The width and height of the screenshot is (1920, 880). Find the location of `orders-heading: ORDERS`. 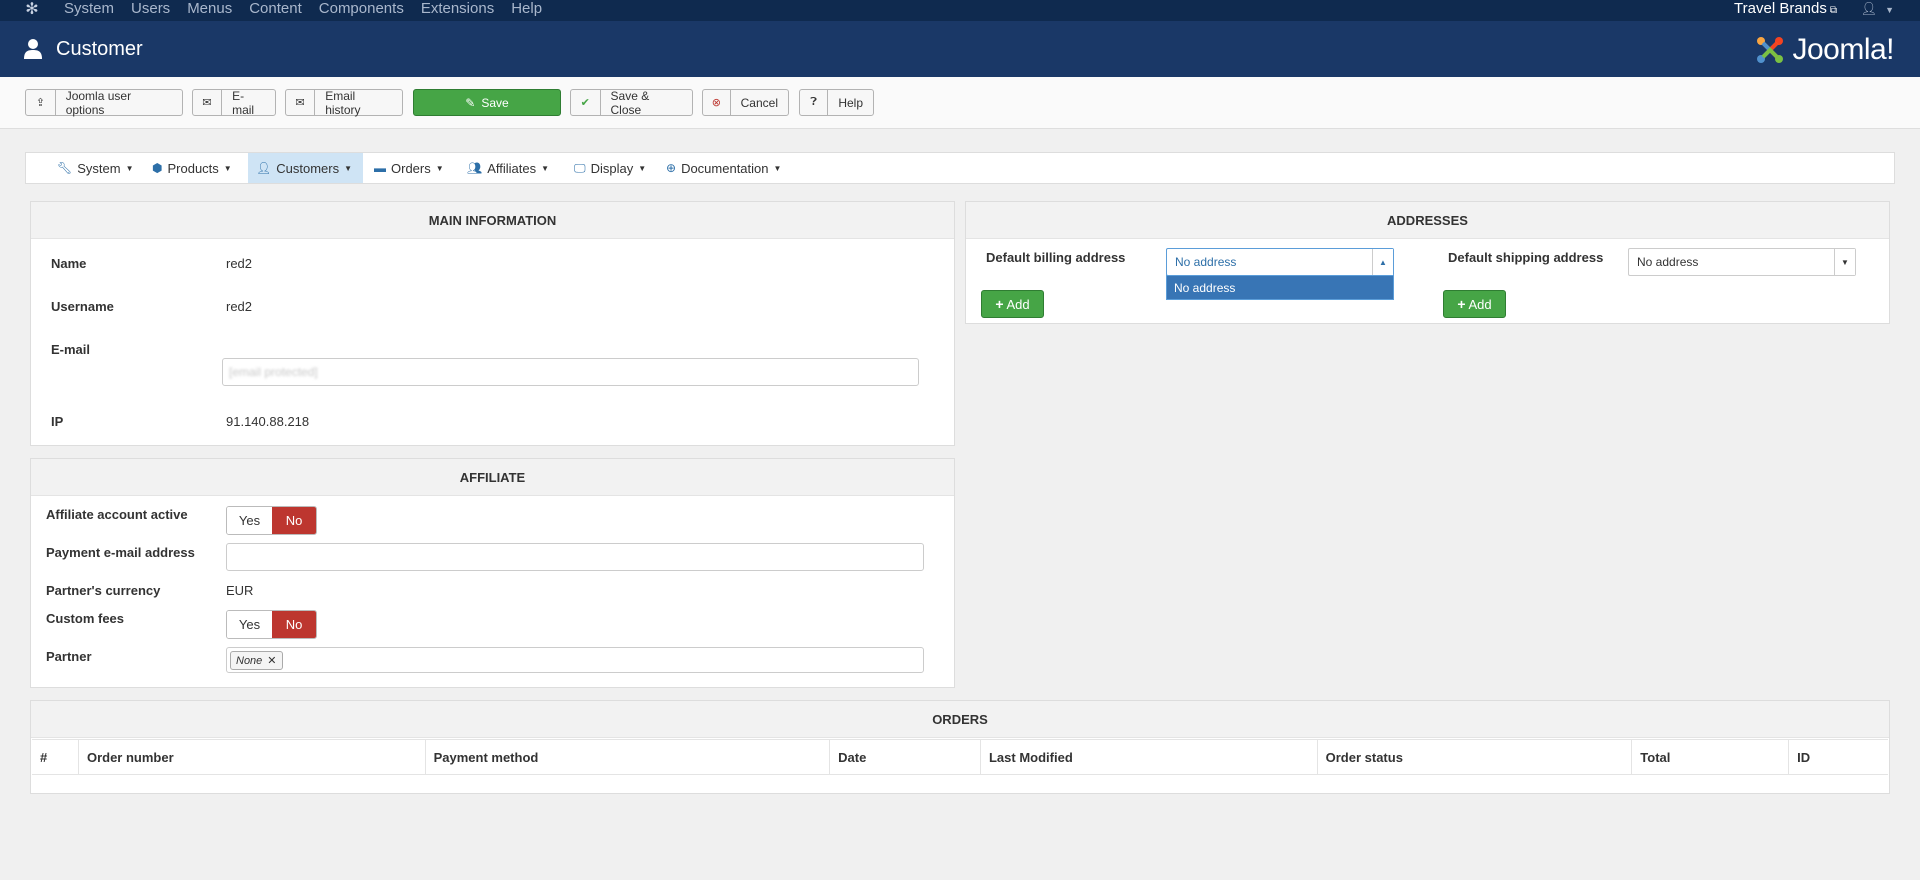

orders-heading: ORDERS is located at coordinates (960, 719).